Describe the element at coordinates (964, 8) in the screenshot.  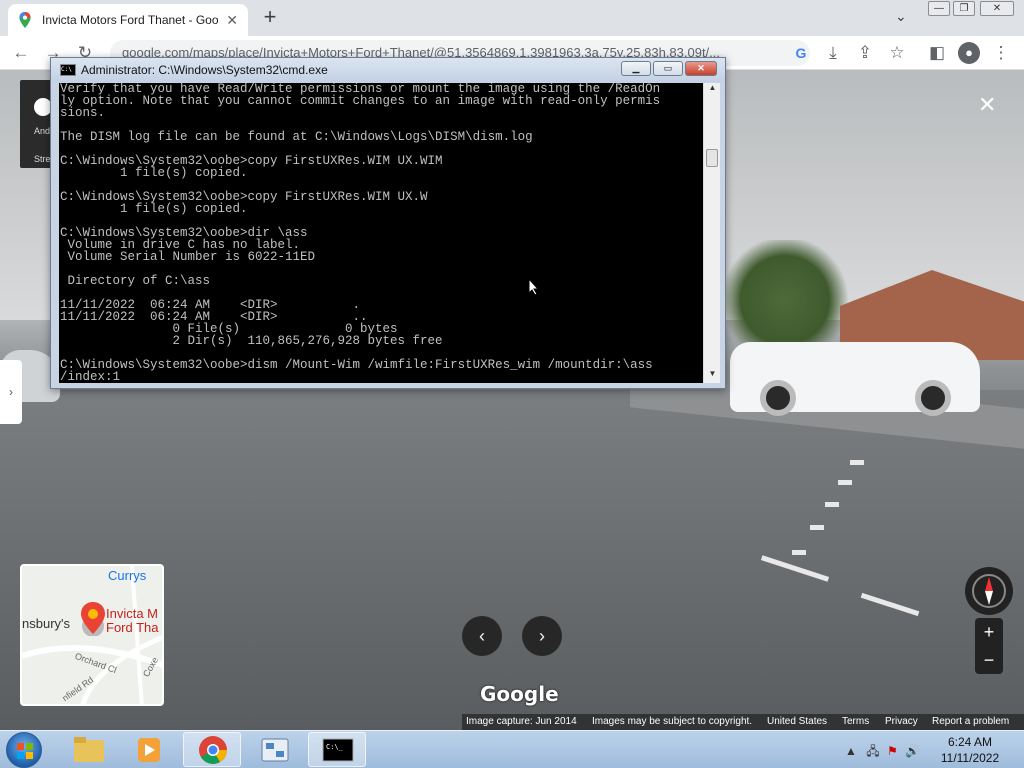
I see `window-restore-button: ❐` at that location.